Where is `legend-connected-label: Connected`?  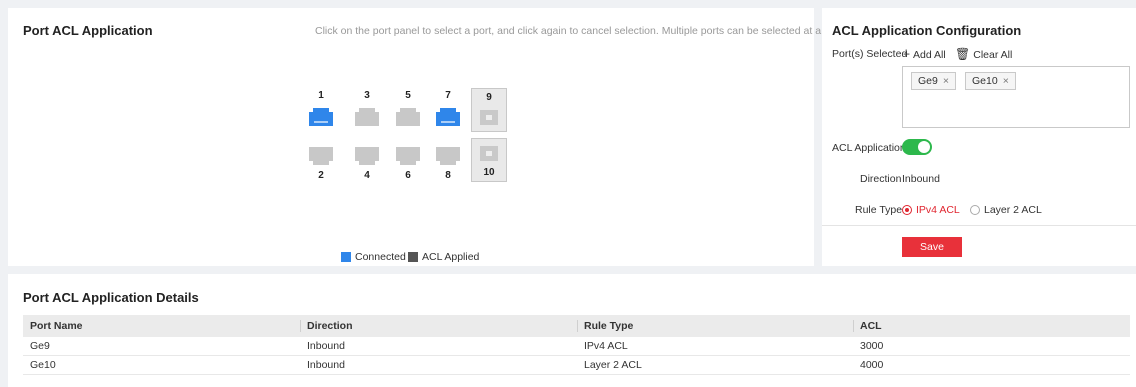 legend-connected-label: Connected is located at coordinates (380, 257).